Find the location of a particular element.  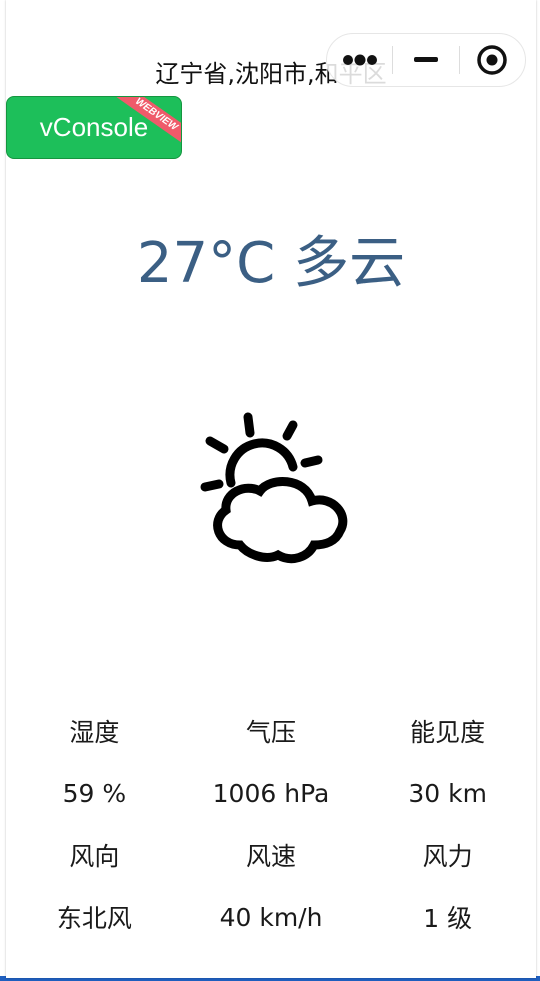

pressure-label: 气压 is located at coordinates (271, 732).